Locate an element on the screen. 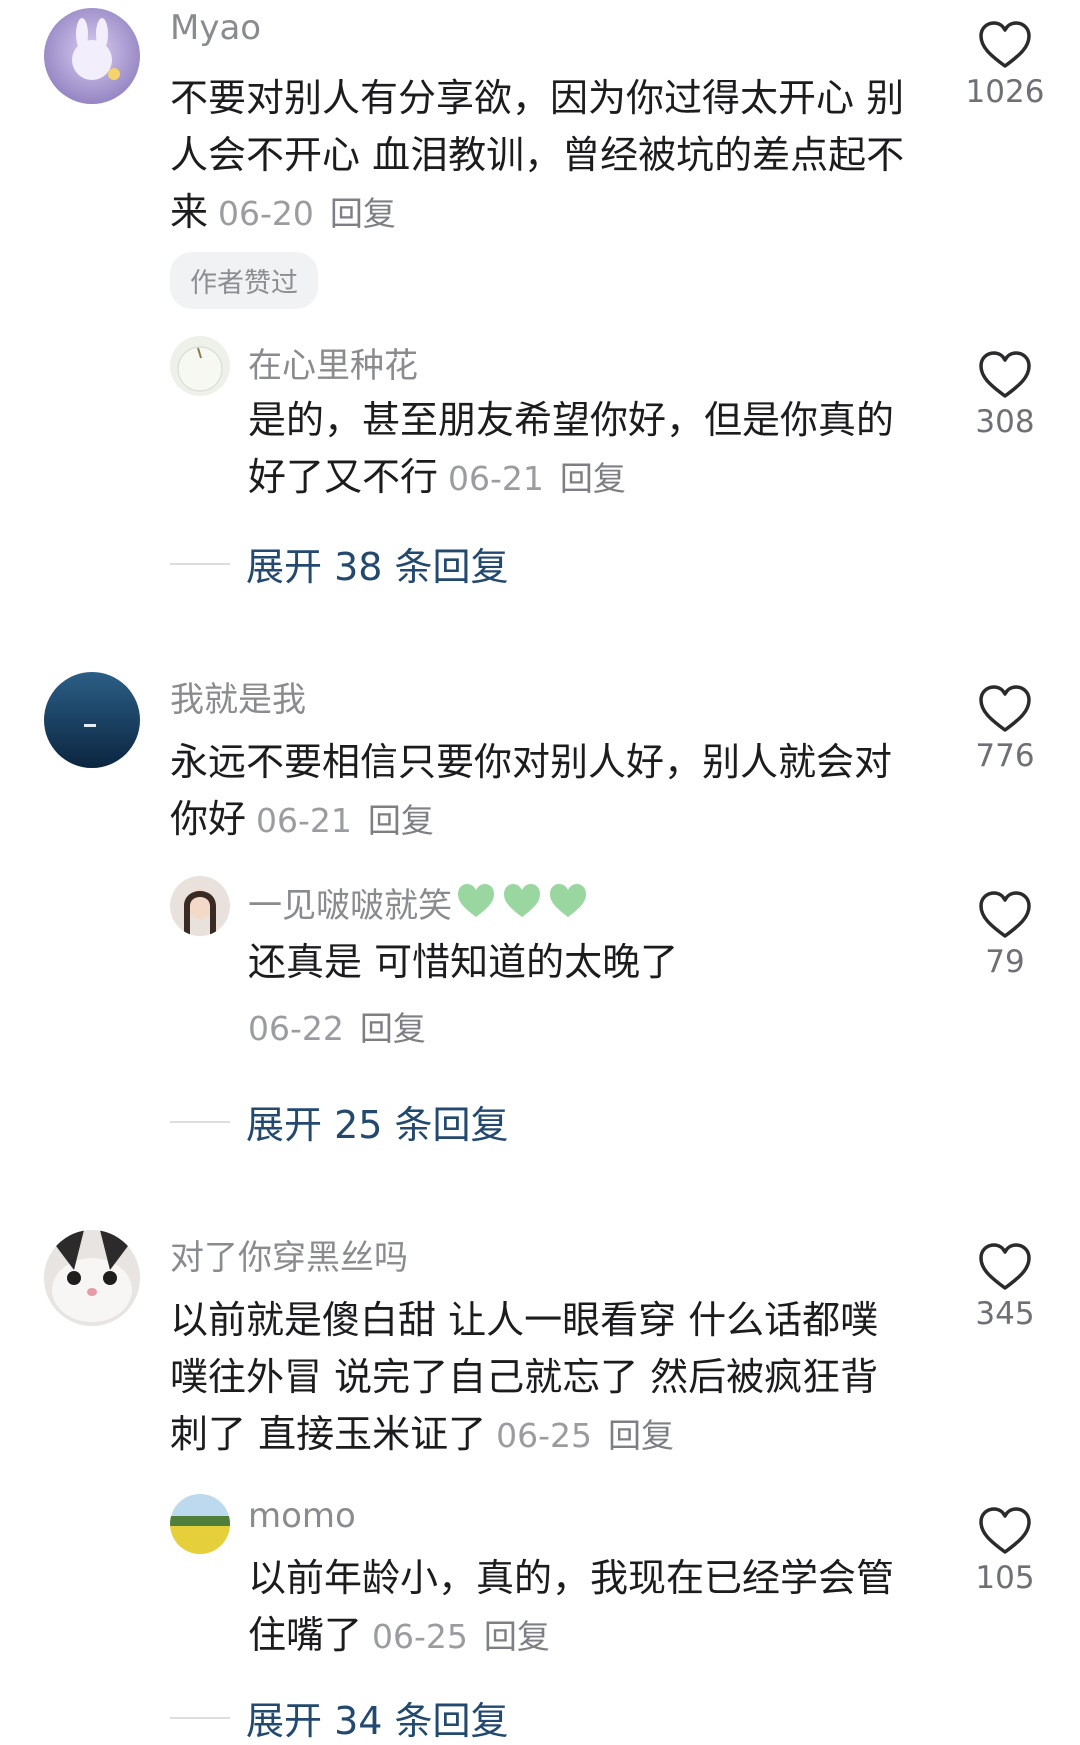 The width and height of the screenshot is (1080, 1745). reply-date: 06-22 is located at coordinates (296, 1028).